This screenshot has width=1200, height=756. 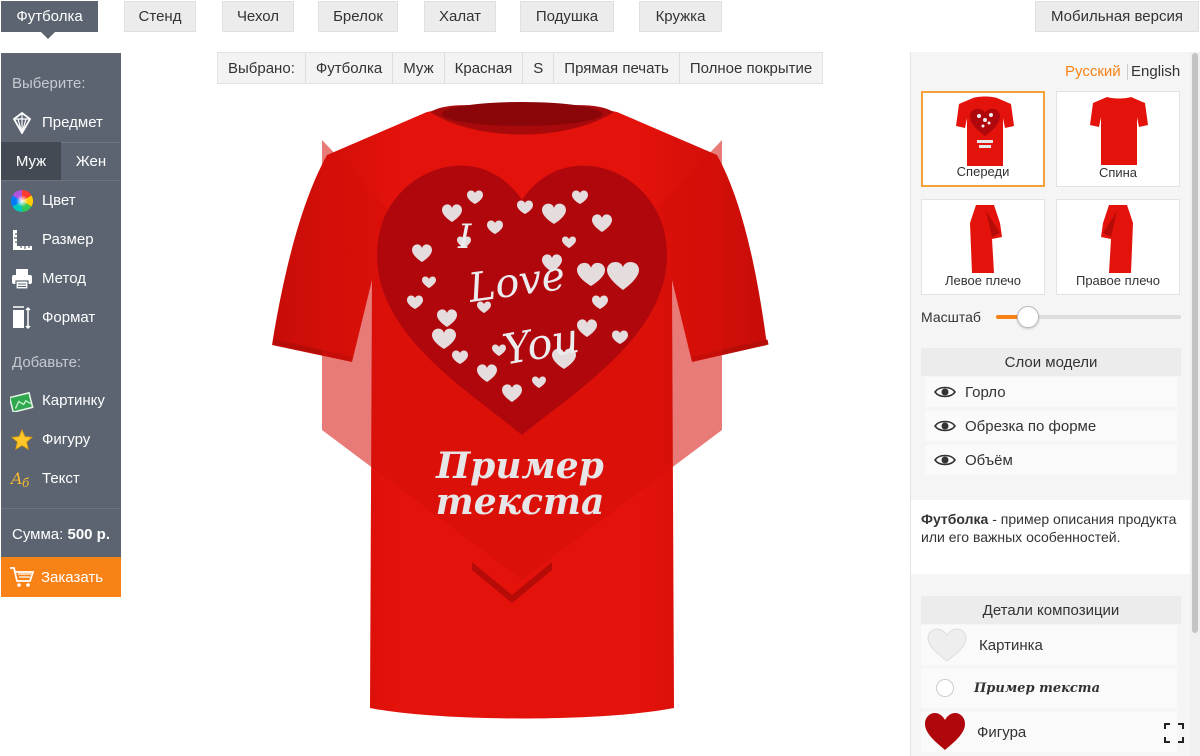 What do you see at coordinates (1117, 239) in the screenshot?
I see `tshirt-right-thumb` at bounding box center [1117, 239].